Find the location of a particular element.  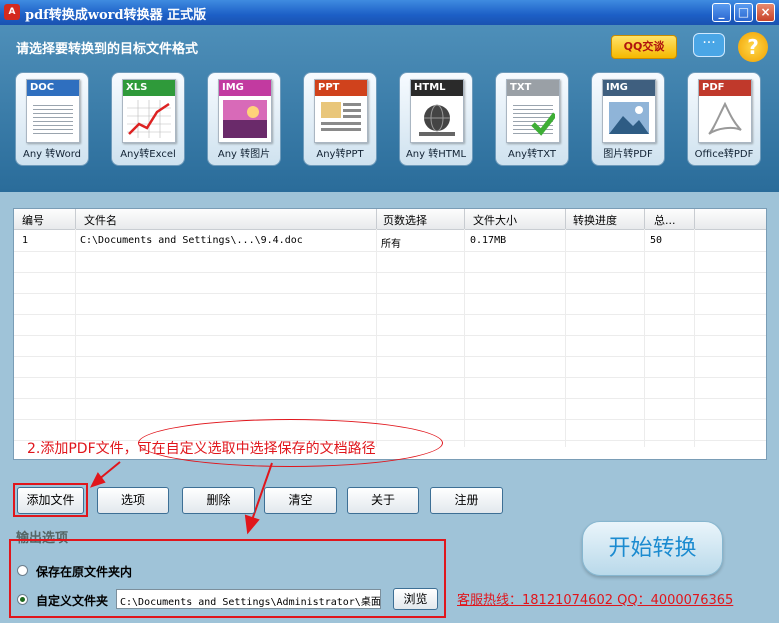

column-header-filename: 文件名 is located at coordinates (100, 220).